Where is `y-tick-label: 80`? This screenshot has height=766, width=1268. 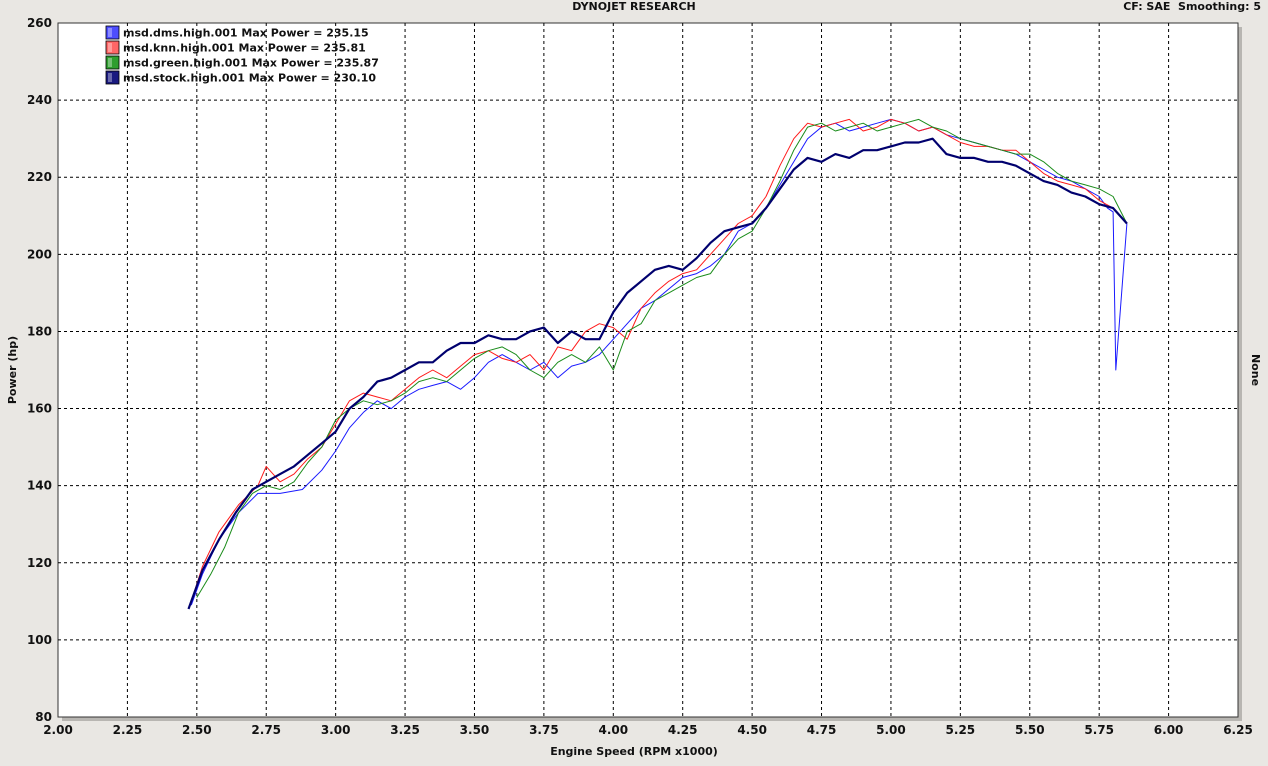
y-tick-label: 80 is located at coordinates (43, 717).